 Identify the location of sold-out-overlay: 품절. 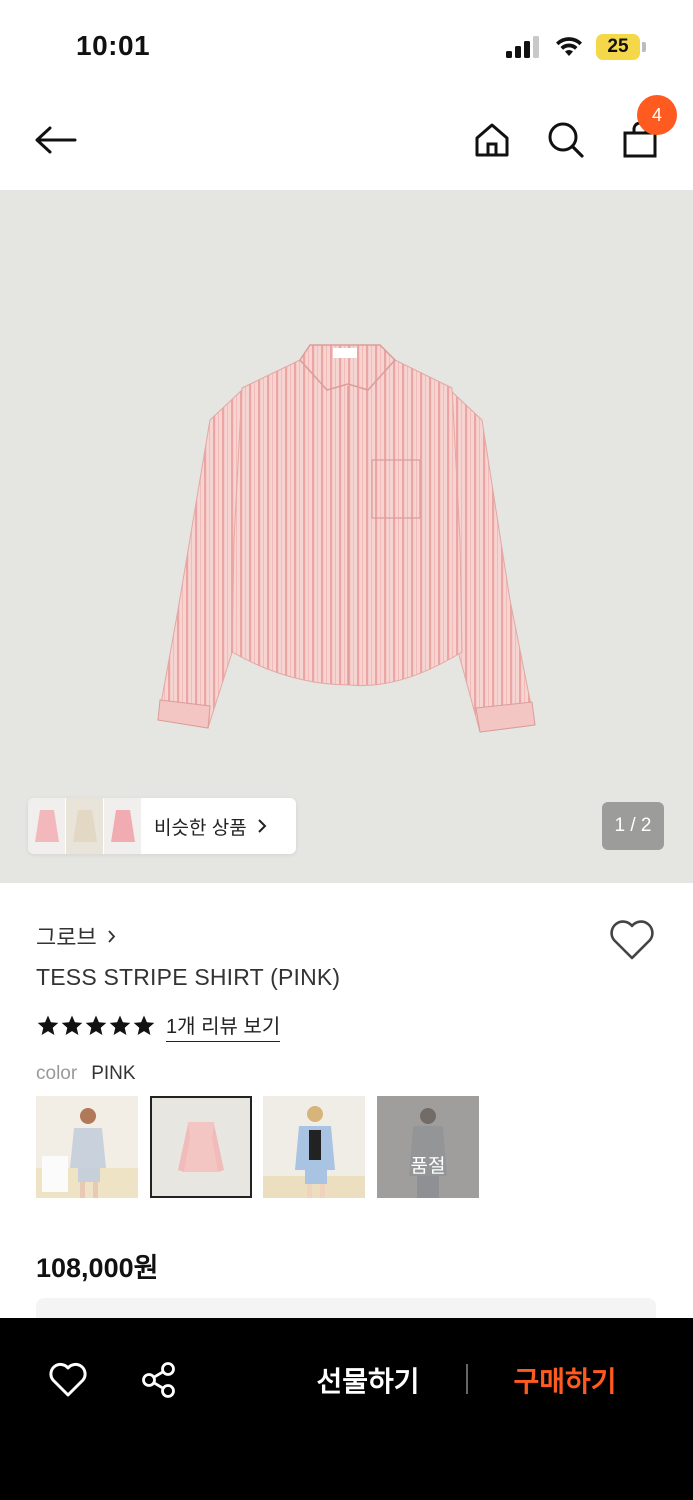
(428, 1147).